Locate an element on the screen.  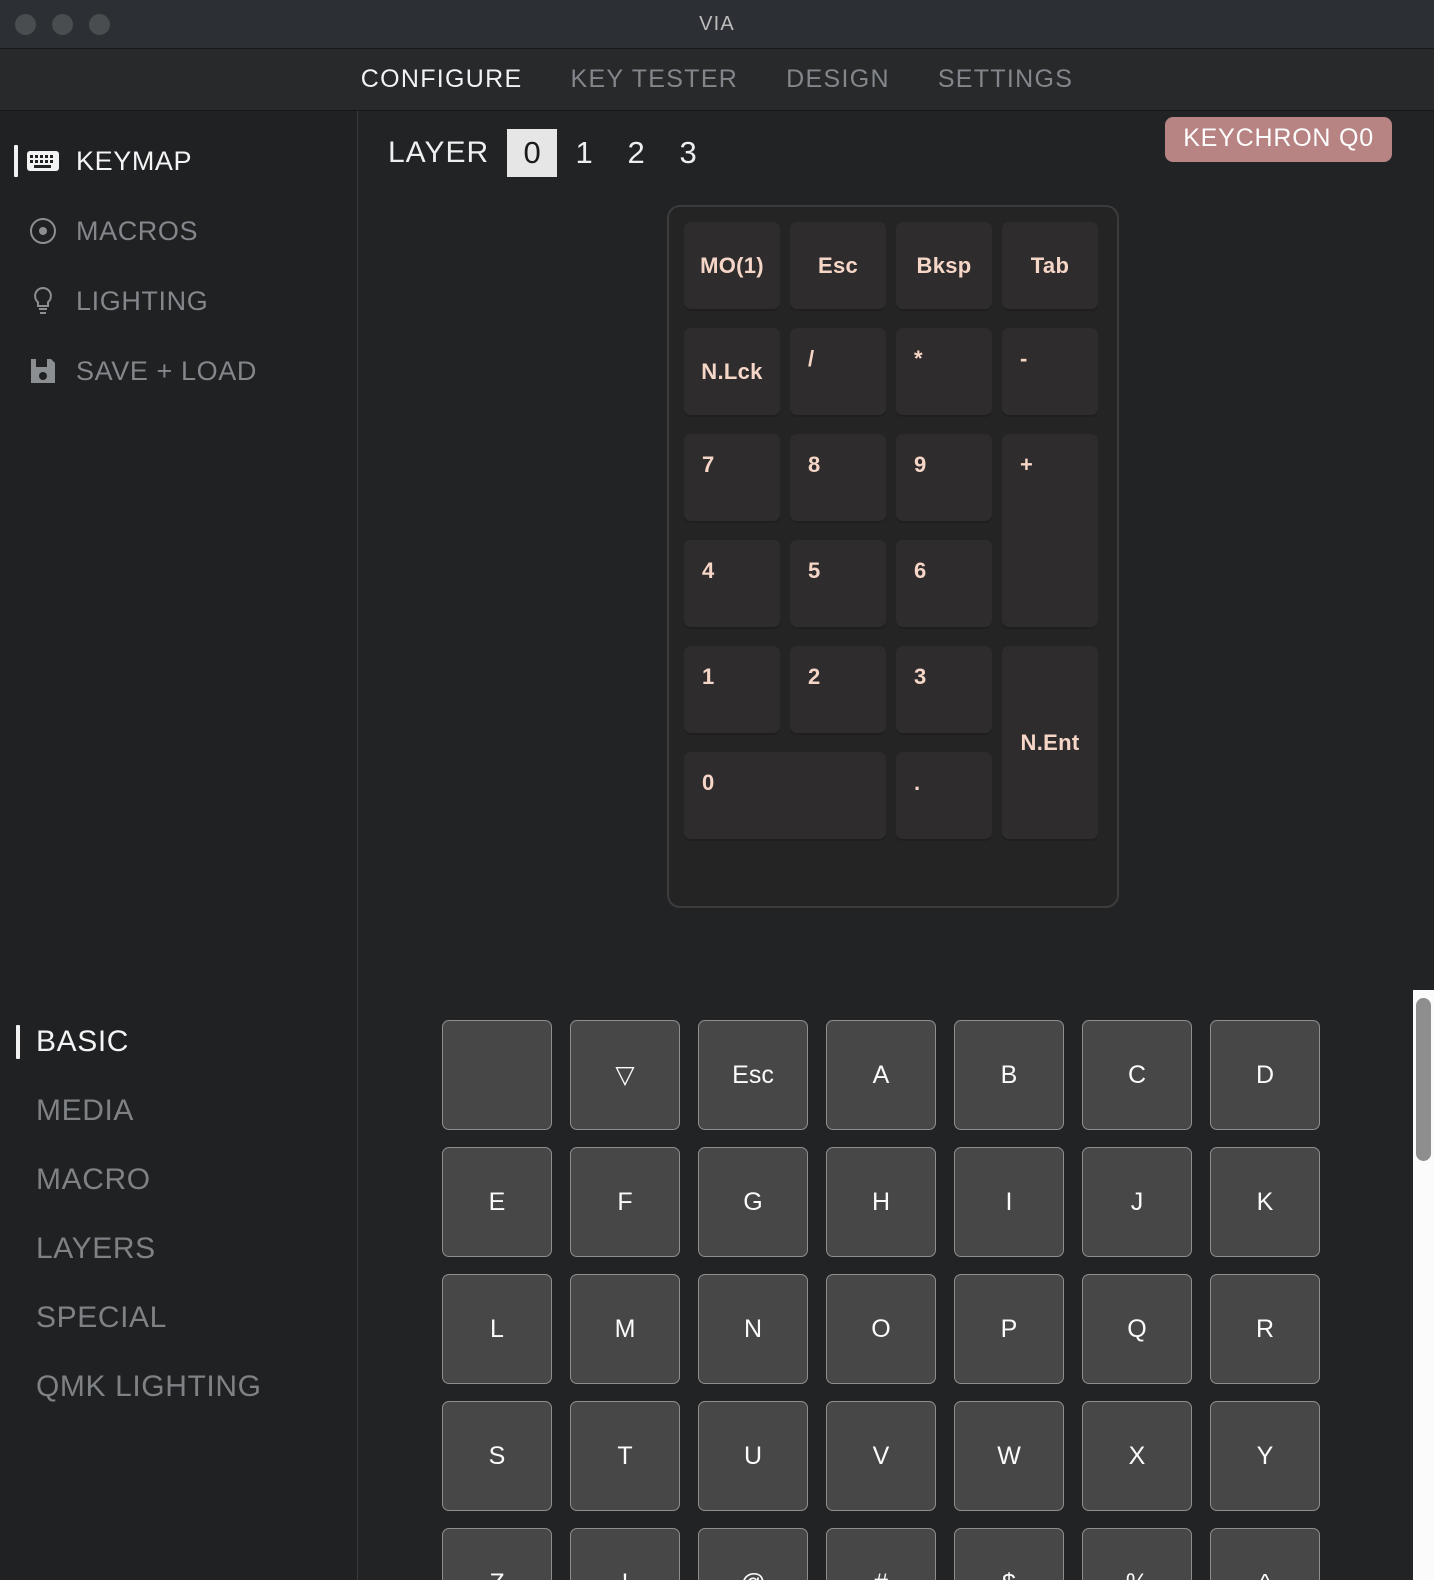
keycode-key: U is located at coordinates (753, 1456).